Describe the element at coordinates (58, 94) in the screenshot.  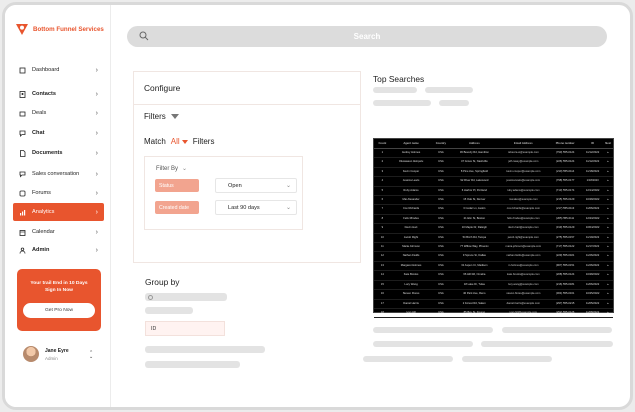
I see `sidebar-item-contacts: Contacts ›` at that location.